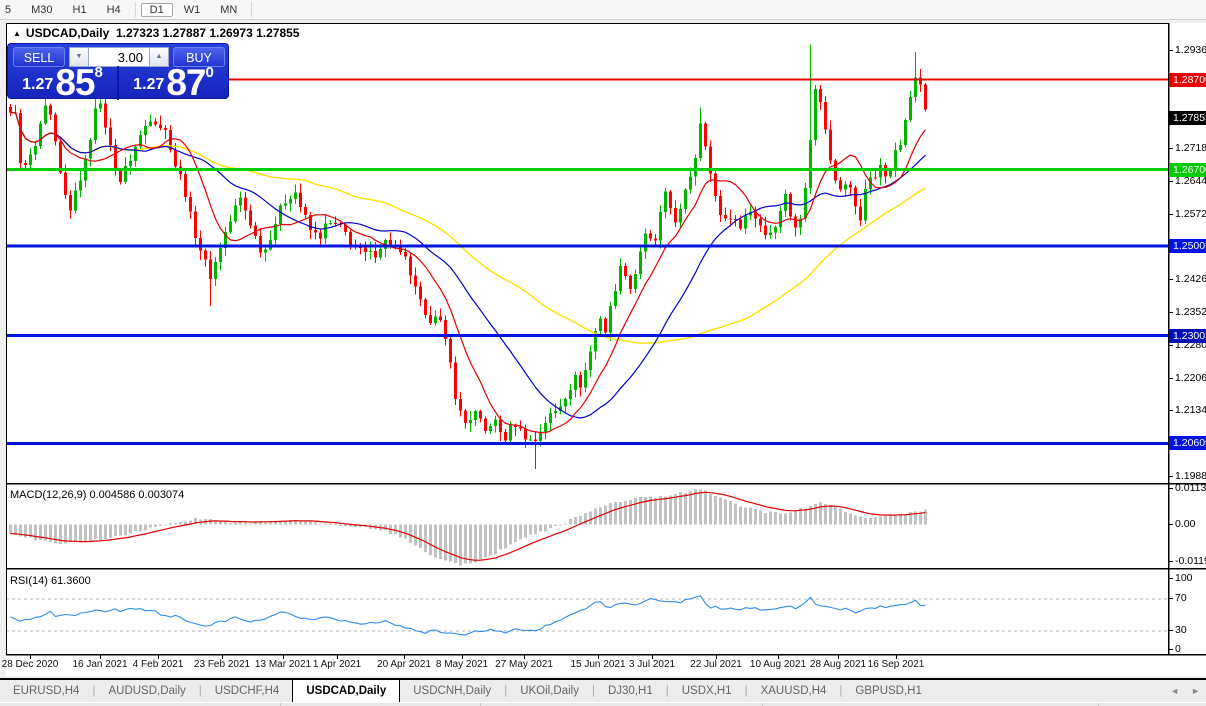  Describe the element at coordinates (549, 691) in the screenshot. I see `tab-ukoil: UKOil,Daily` at that location.